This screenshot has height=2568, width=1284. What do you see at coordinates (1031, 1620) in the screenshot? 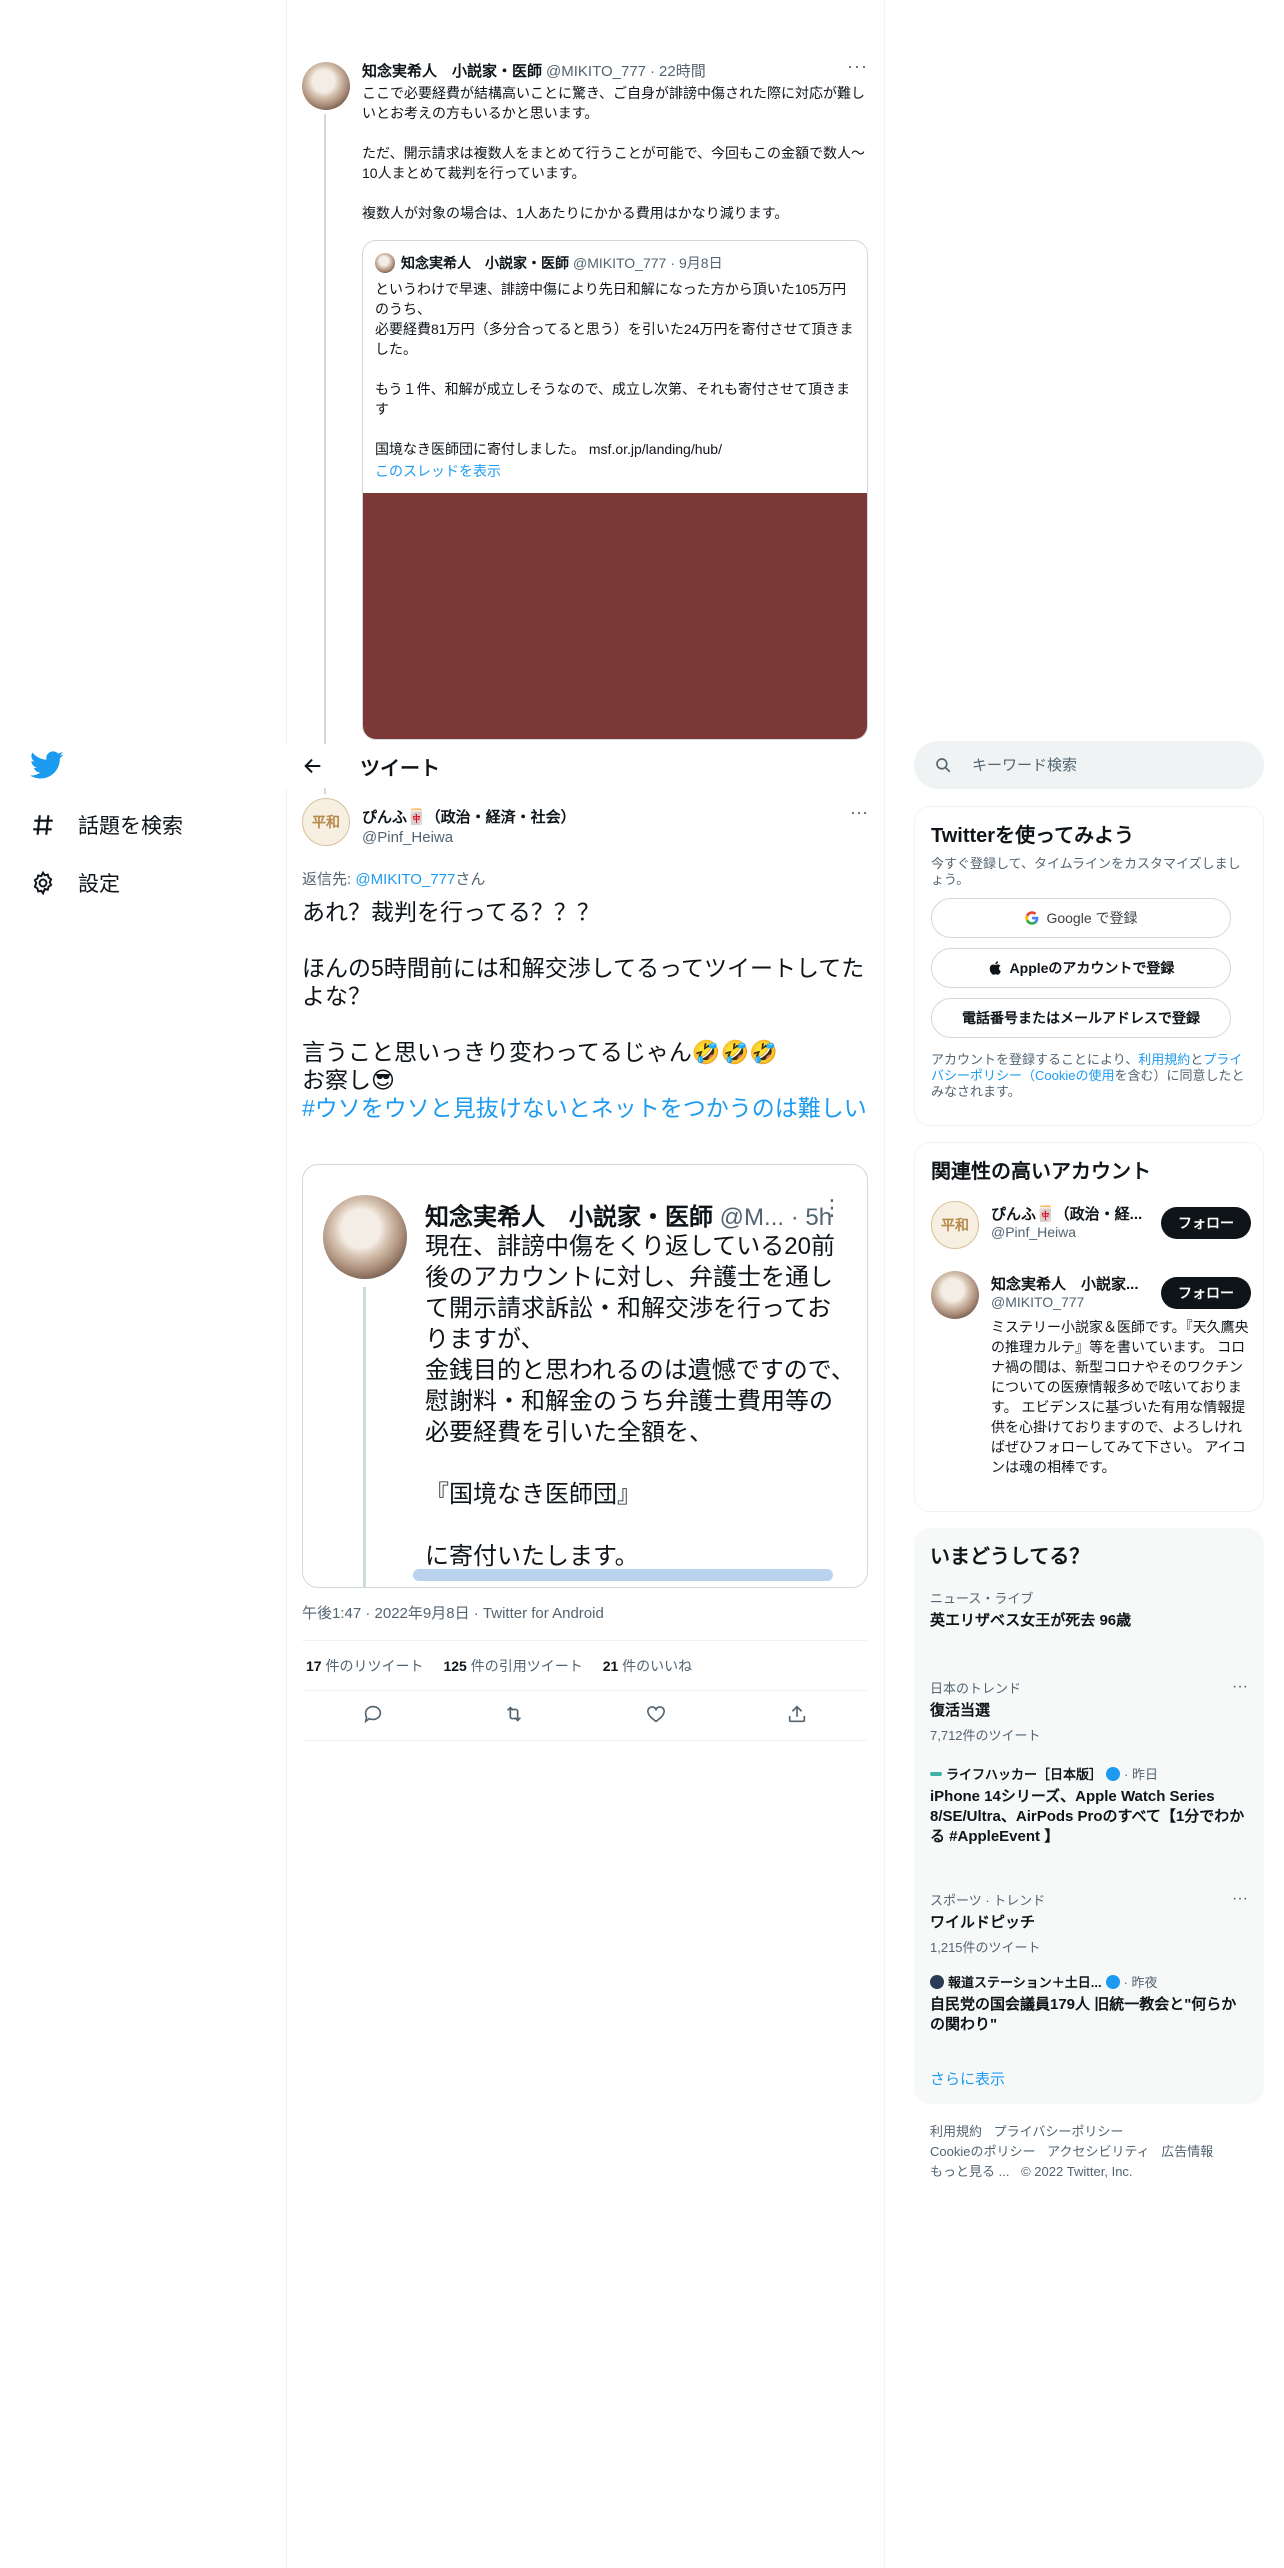
I see `trend-name: 英エリザベス女王が死去 96歳` at bounding box center [1031, 1620].